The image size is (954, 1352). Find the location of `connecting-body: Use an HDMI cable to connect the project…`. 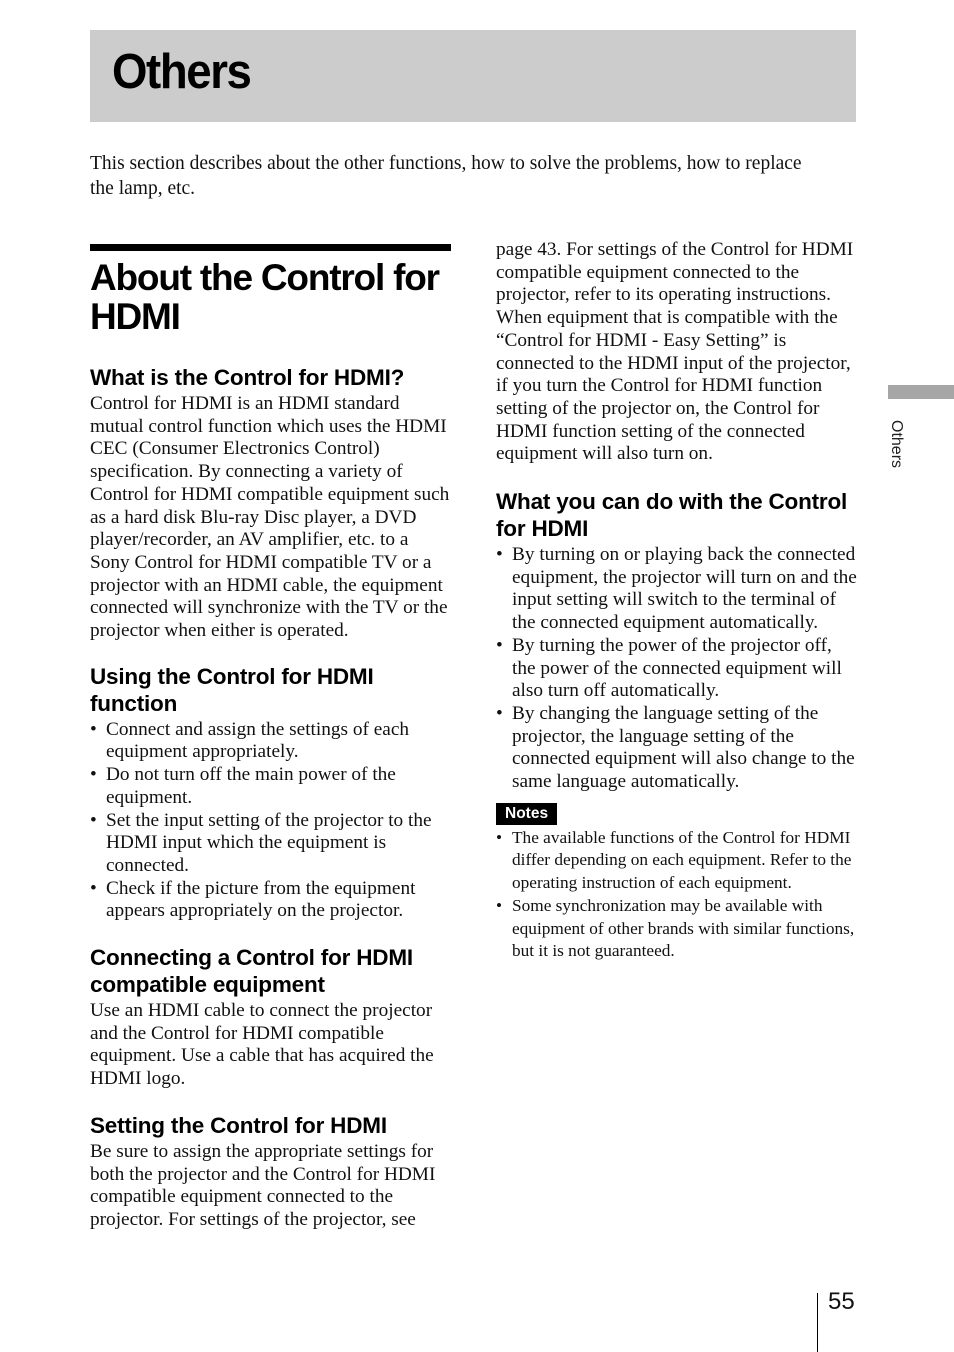

connecting-body: Use an HDMI cable to connect the project… is located at coordinates (262, 1045).